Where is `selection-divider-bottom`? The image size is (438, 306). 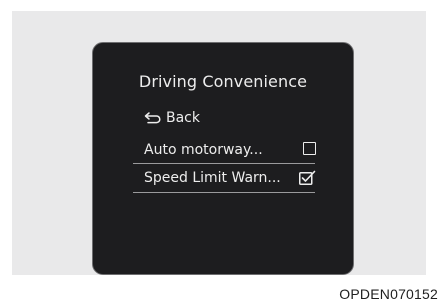
selection-divider-bottom is located at coordinates (224, 192).